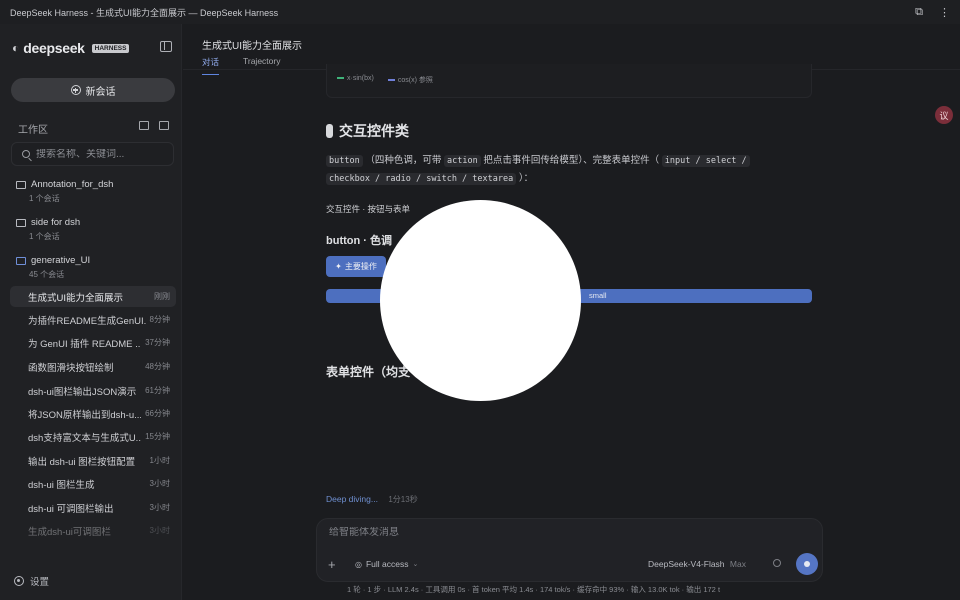 This screenshot has width=960, height=600. What do you see at coordinates (144, 125) in the screenshot?
I see `filter-icon` at bounding box center [144, 125].